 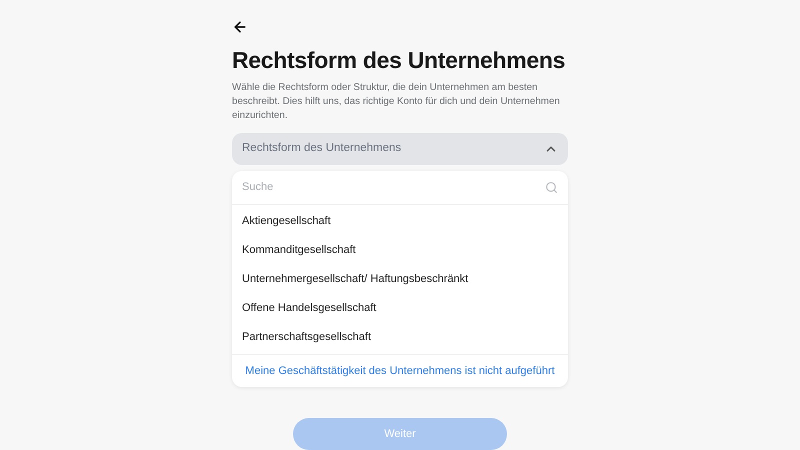 I want to click on page-title: Rechtsform des Unternehmens, so click(x=399, y=60).